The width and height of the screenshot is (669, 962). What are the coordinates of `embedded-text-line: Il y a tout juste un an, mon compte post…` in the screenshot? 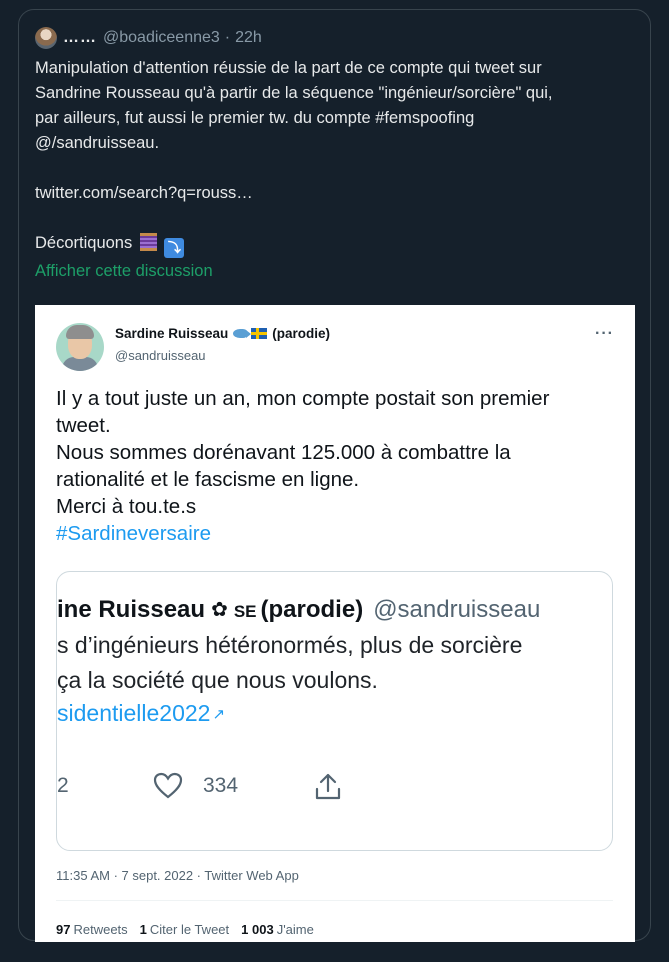 It's located at (303, 398).